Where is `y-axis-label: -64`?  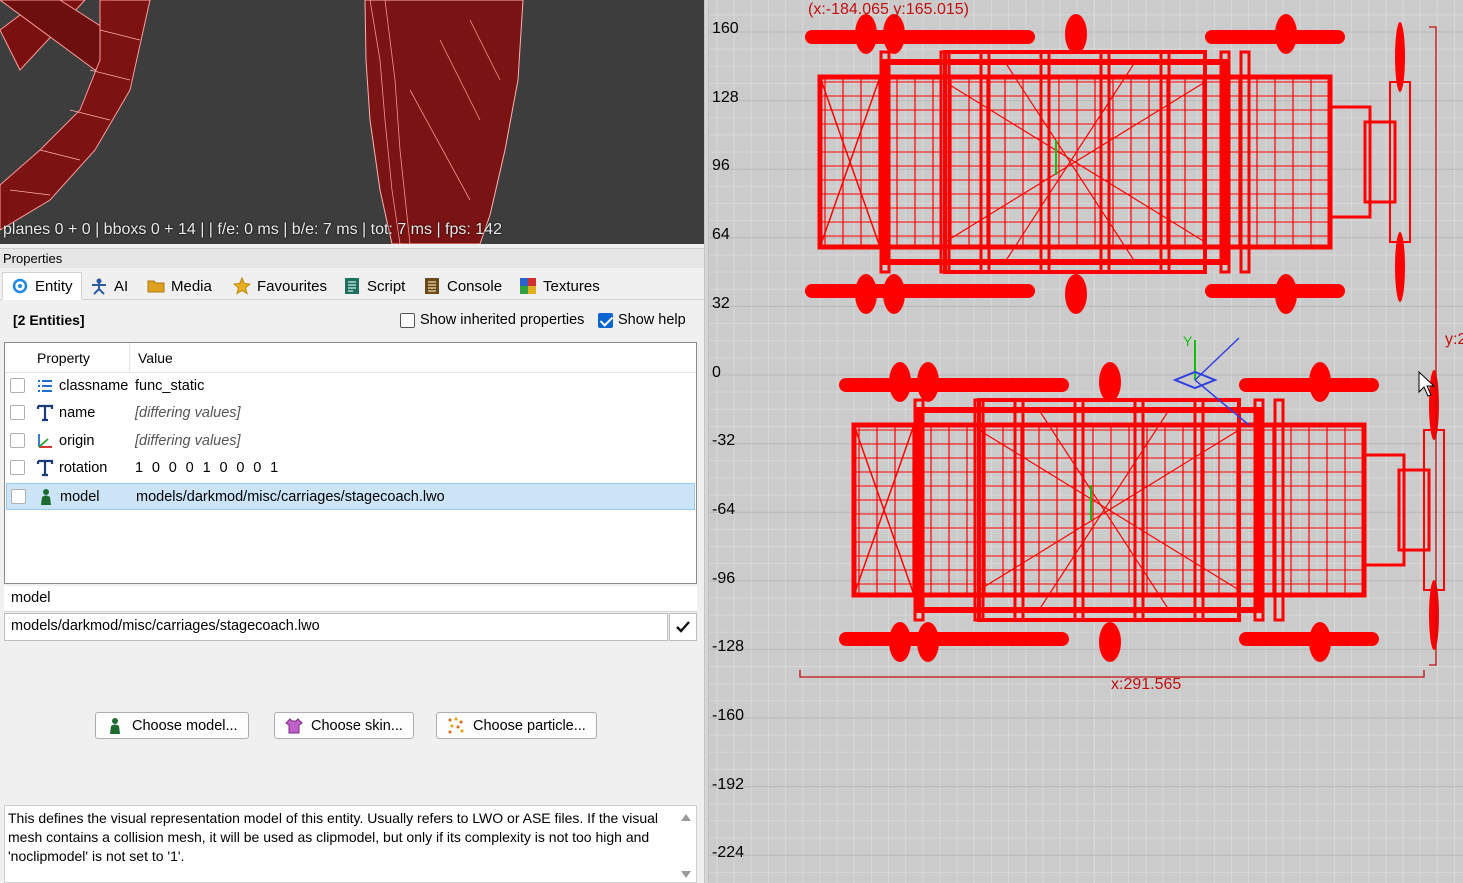 y-axis-label: -64 is located at coordinates (724, 509).